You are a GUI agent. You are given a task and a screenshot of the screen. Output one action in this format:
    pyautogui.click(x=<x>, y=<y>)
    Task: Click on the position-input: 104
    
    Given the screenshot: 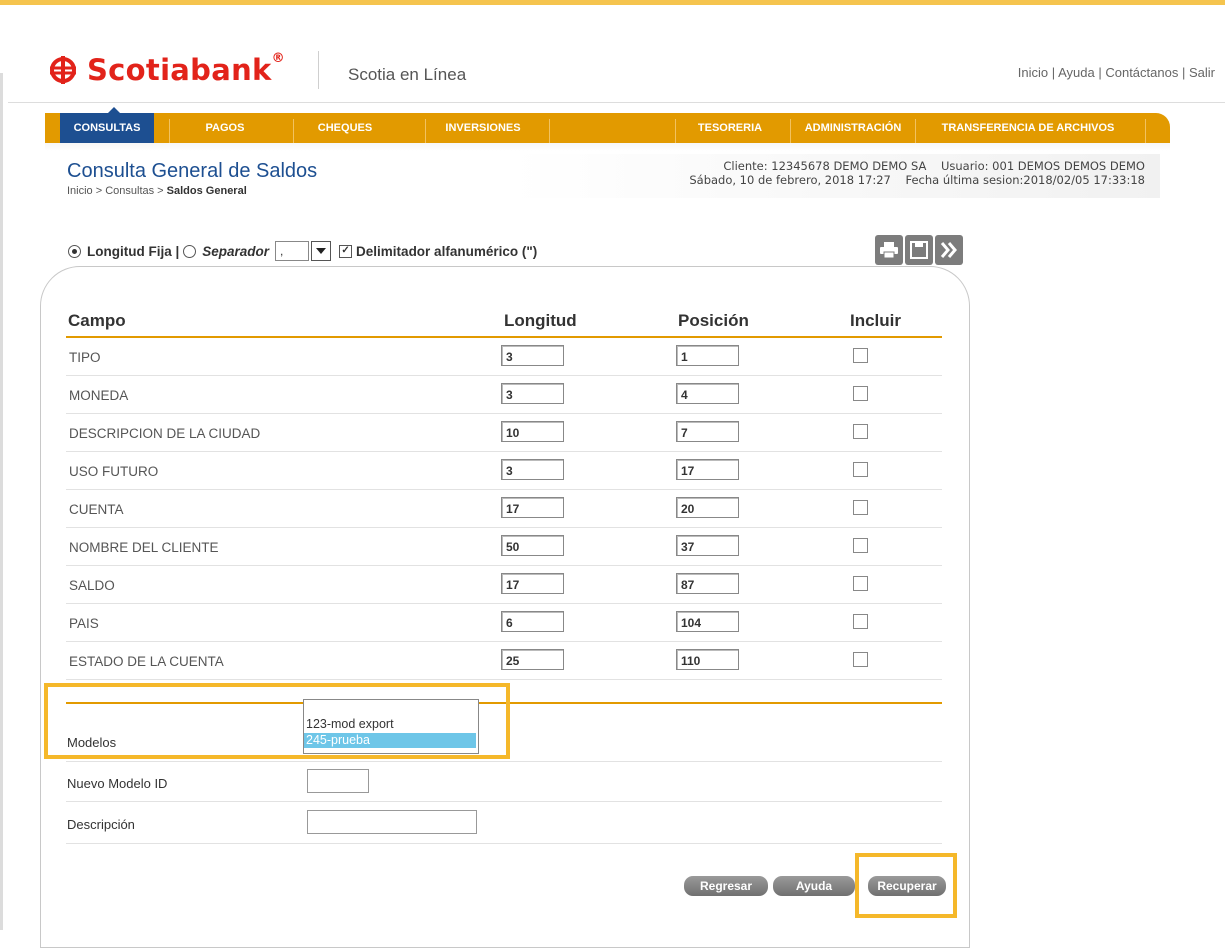 What is the action you would take?
    pyautogui.click(x=707, y=621)
    